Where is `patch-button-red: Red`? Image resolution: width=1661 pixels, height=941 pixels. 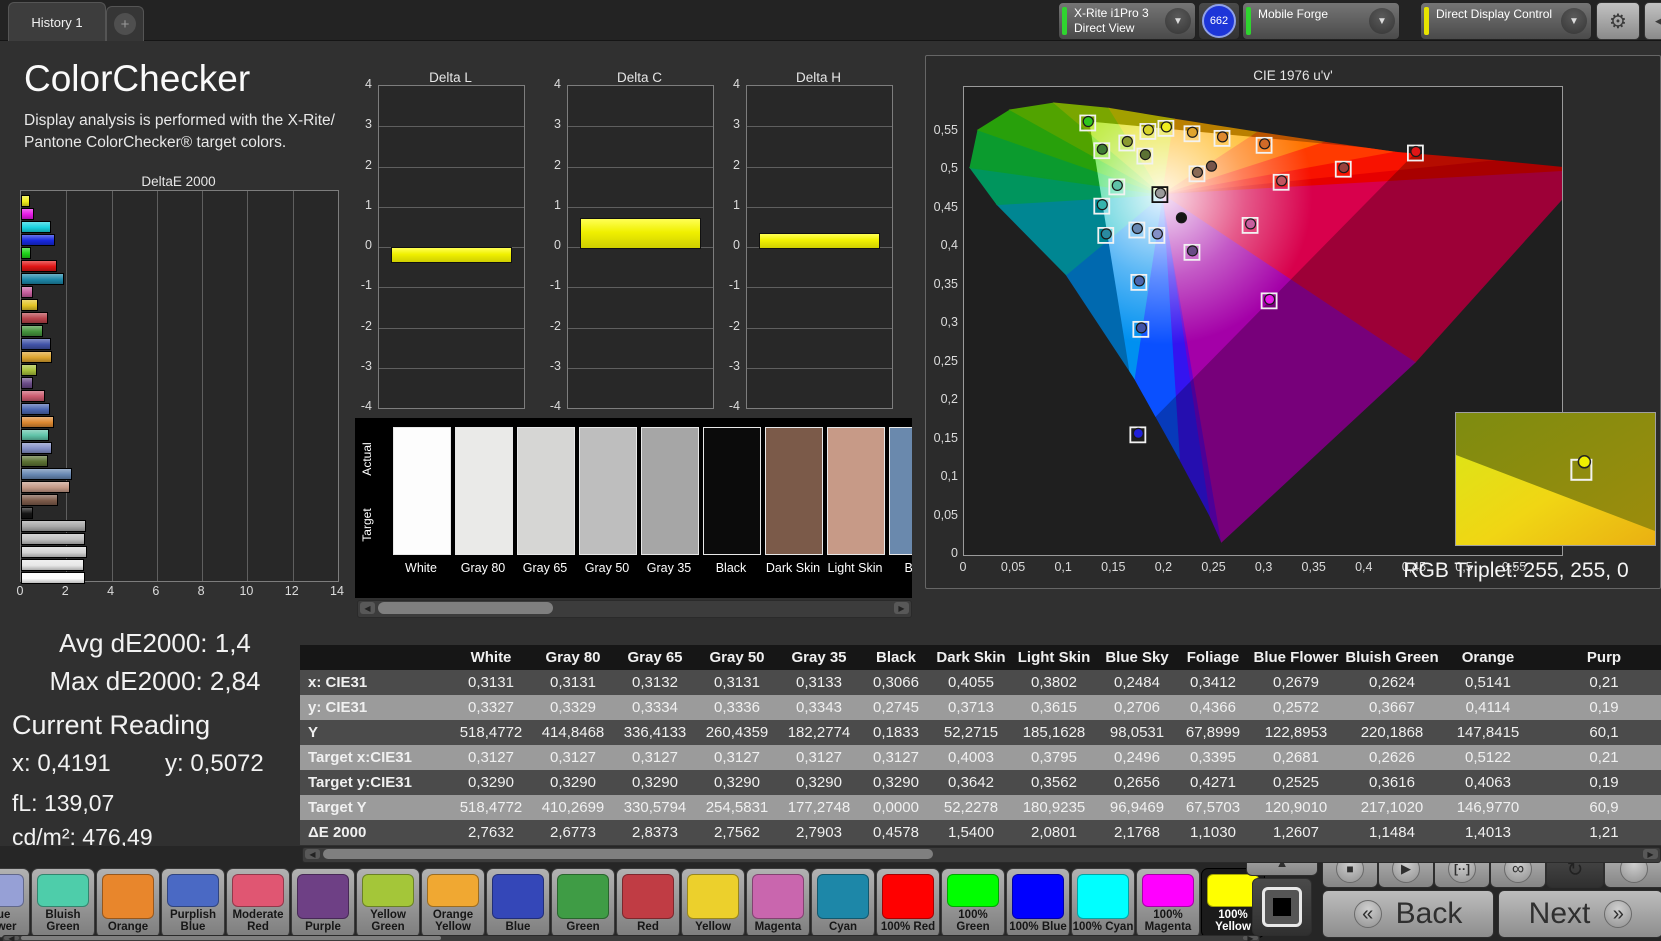
patch-button-red: Red is located at coordinates (648, 903).